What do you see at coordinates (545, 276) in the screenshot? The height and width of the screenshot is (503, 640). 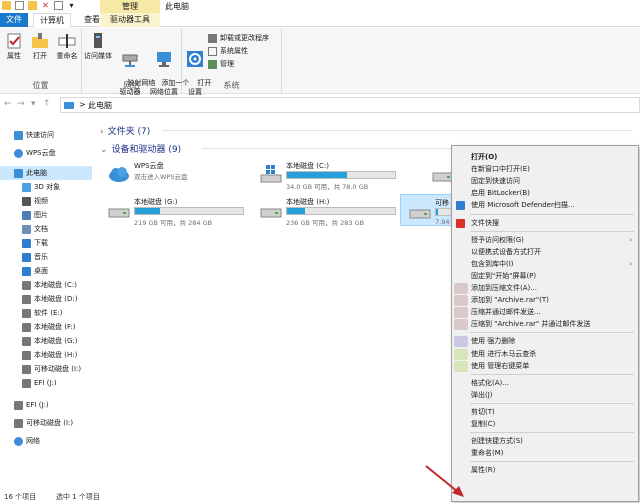 I see `menu-item: 固定到"开始"屏幕(P)` at bounding box center [545, 276].